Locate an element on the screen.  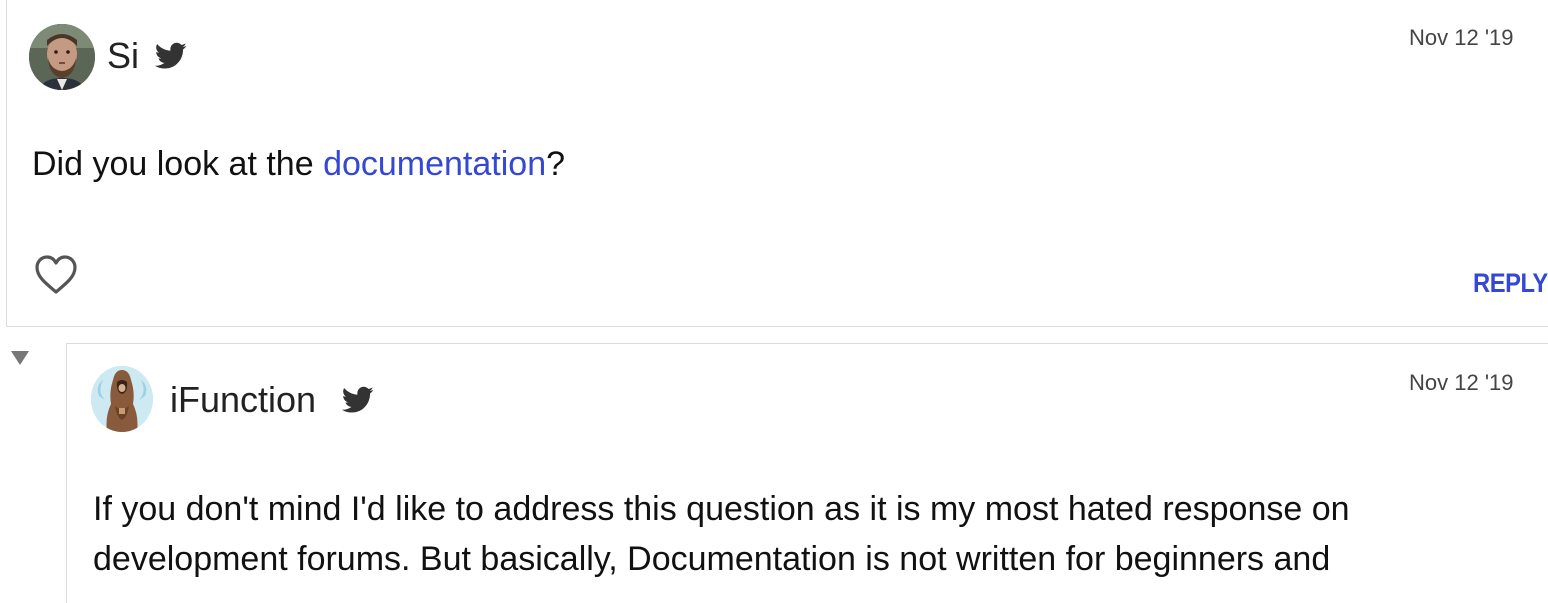
body-text-after: ? is located at coordinates (556, 164).